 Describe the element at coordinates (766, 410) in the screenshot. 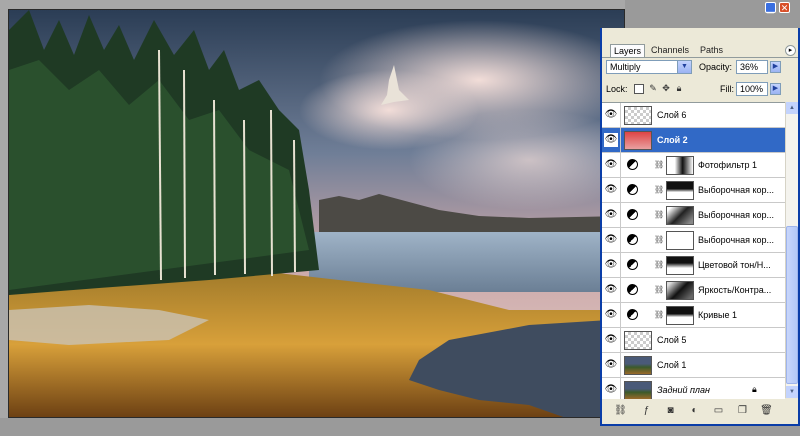

I see `trash-icon: 🗑︎` at that location.